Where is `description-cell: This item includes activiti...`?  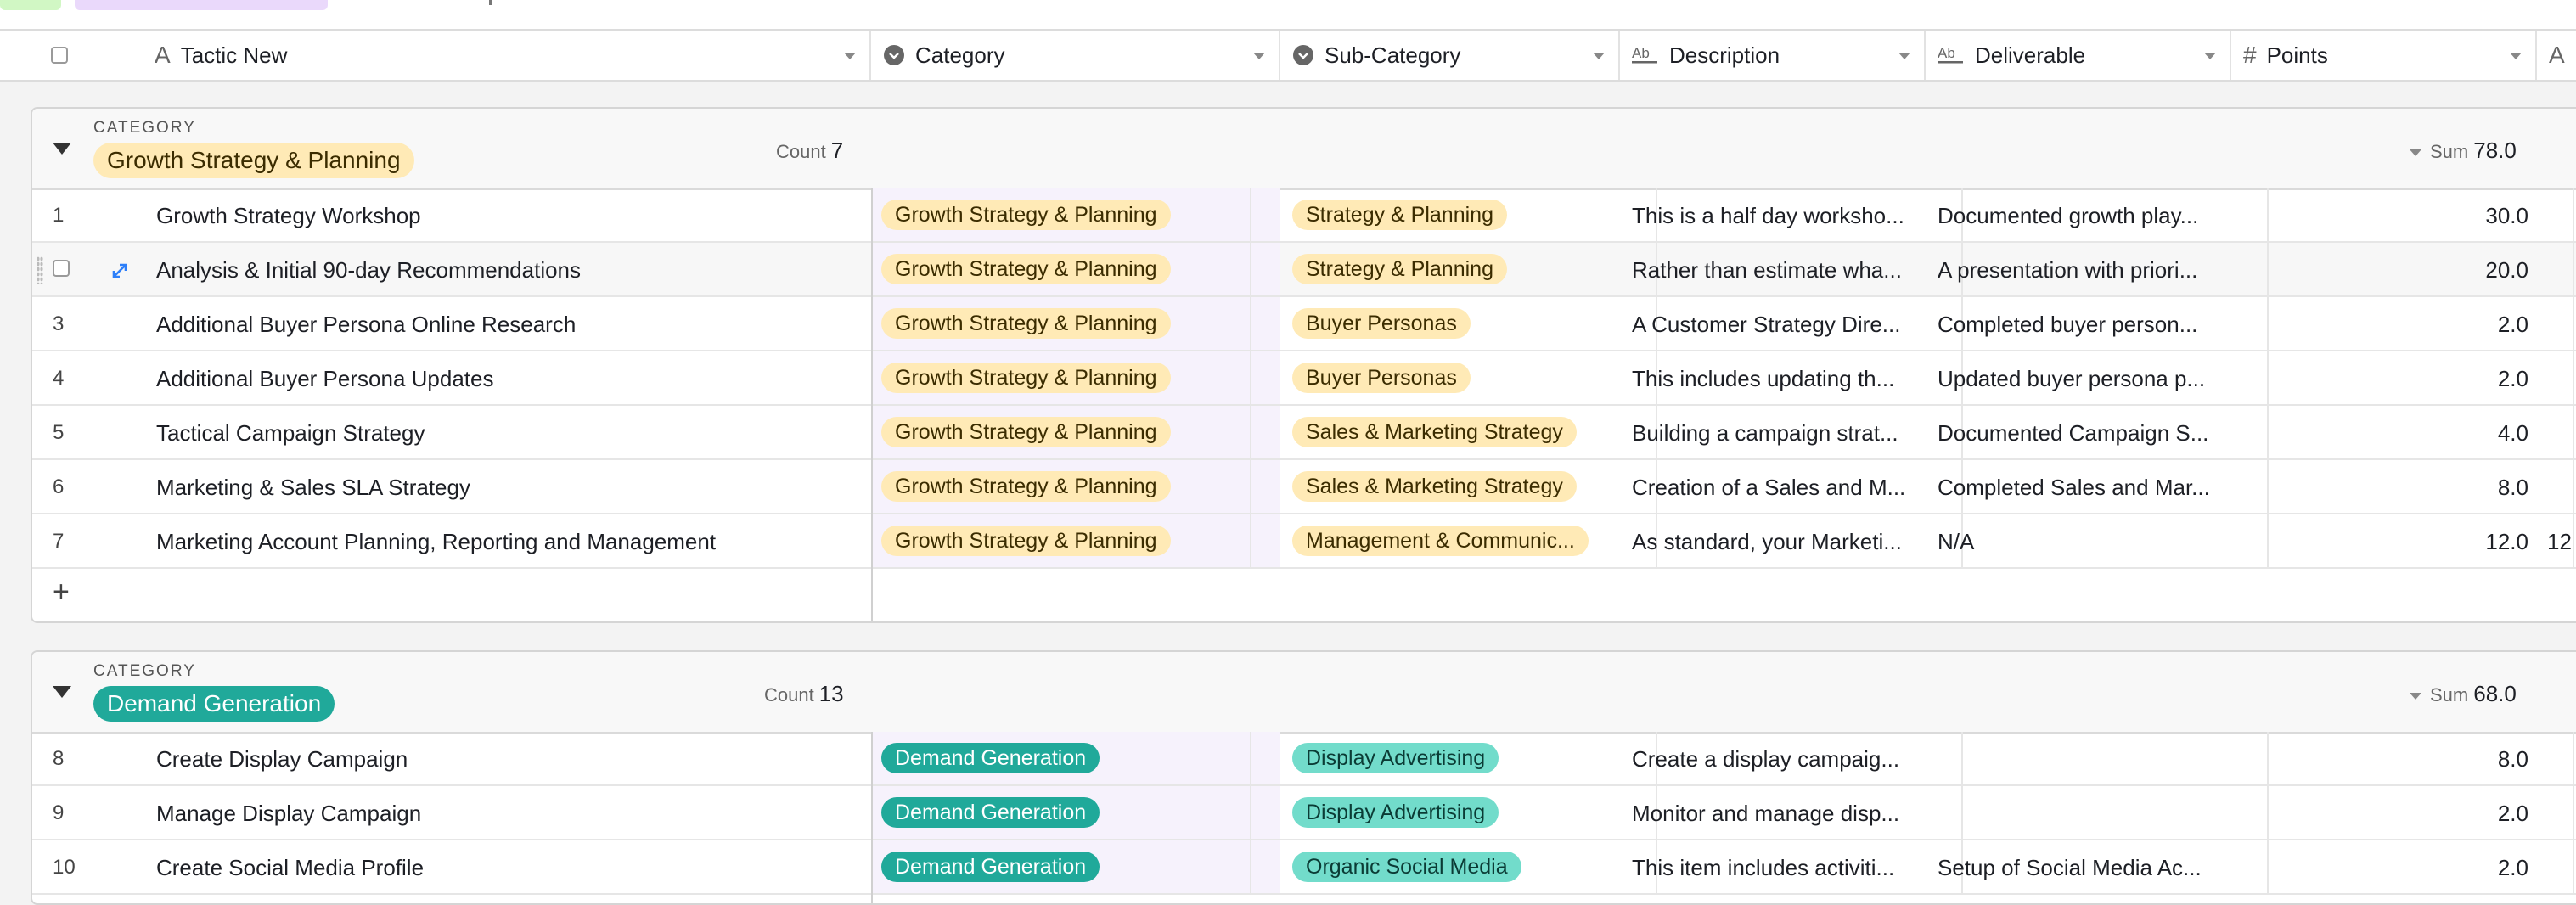
description-cell: This item includes activiti... is located at coordinates (1775, 868).